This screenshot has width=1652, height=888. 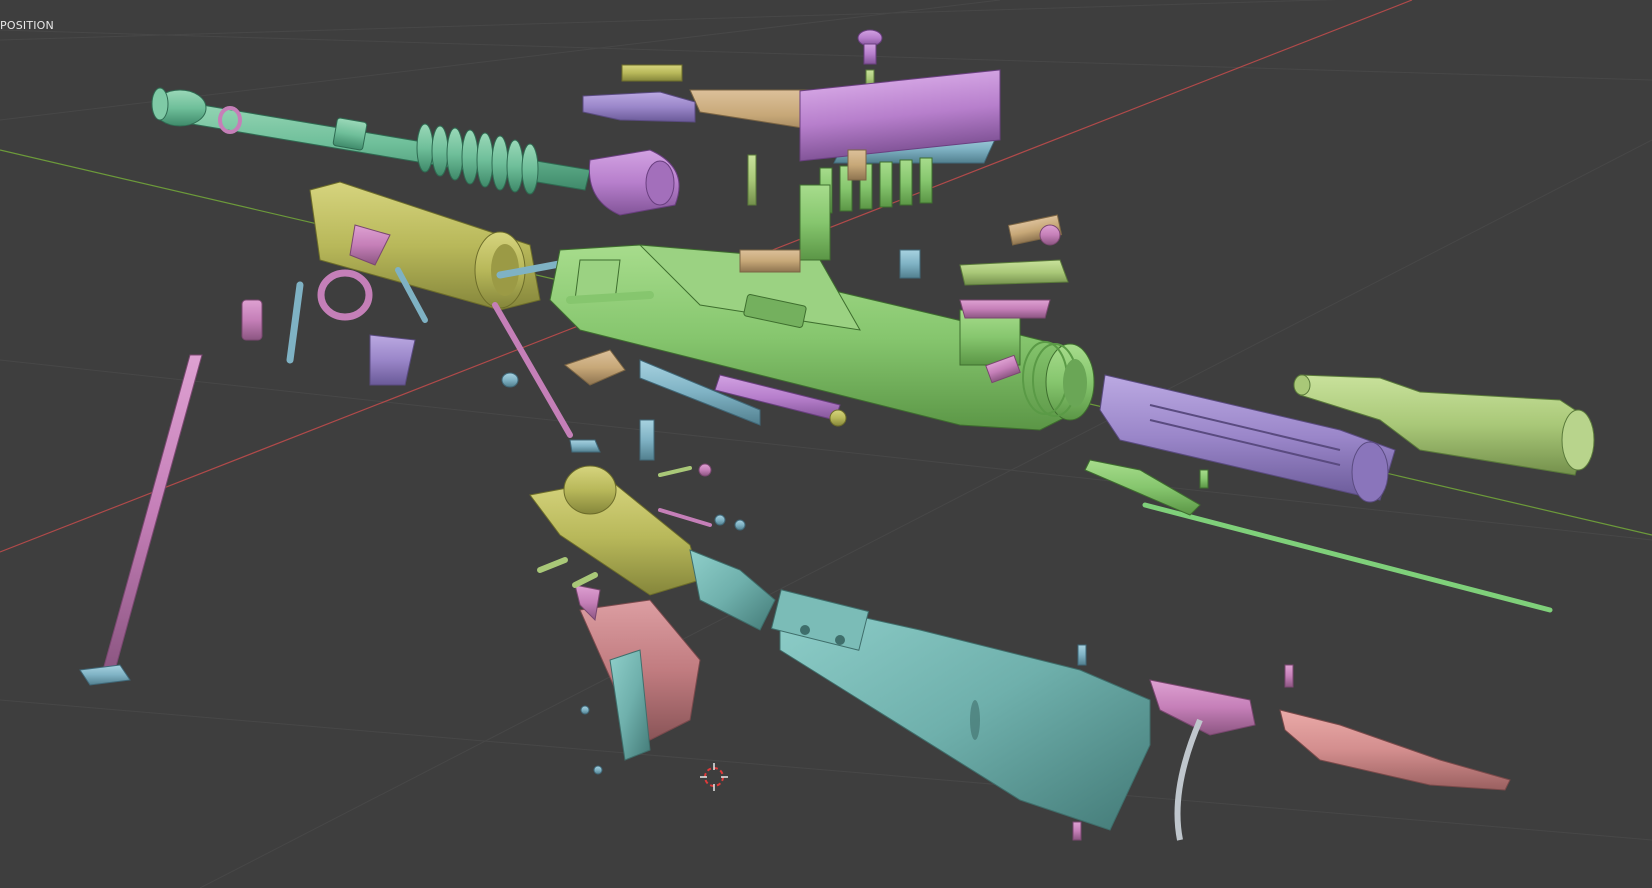 What do you see at coordinates (610, 297) in the screenshot?
I see `charging-handle-rod` at bounding box center [610, 297].